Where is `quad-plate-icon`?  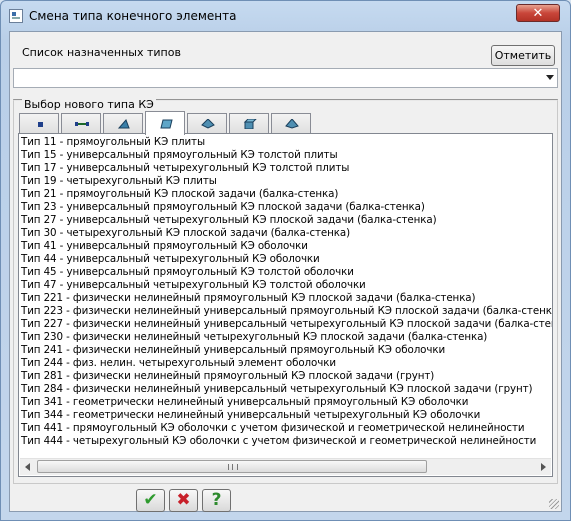 quad-plate-icon is located at coordinates (166, 124).